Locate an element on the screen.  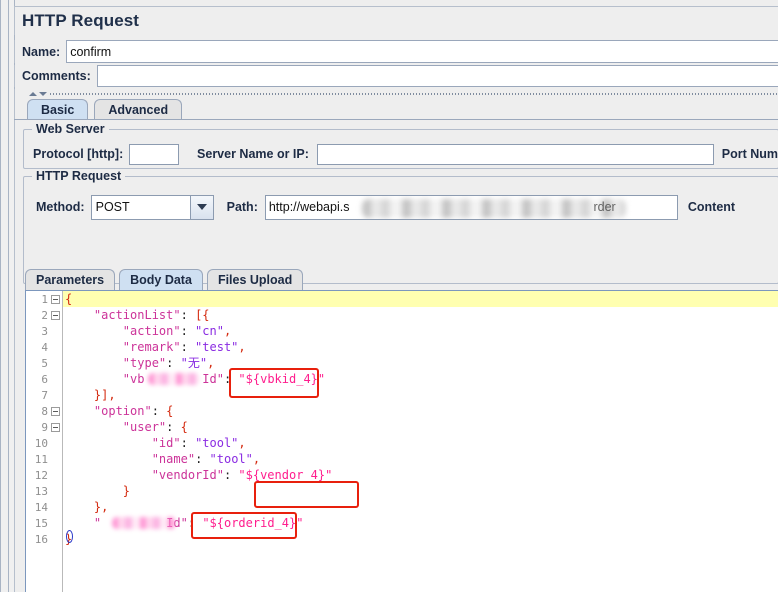
comments-input is located at coordinates (437, 76).